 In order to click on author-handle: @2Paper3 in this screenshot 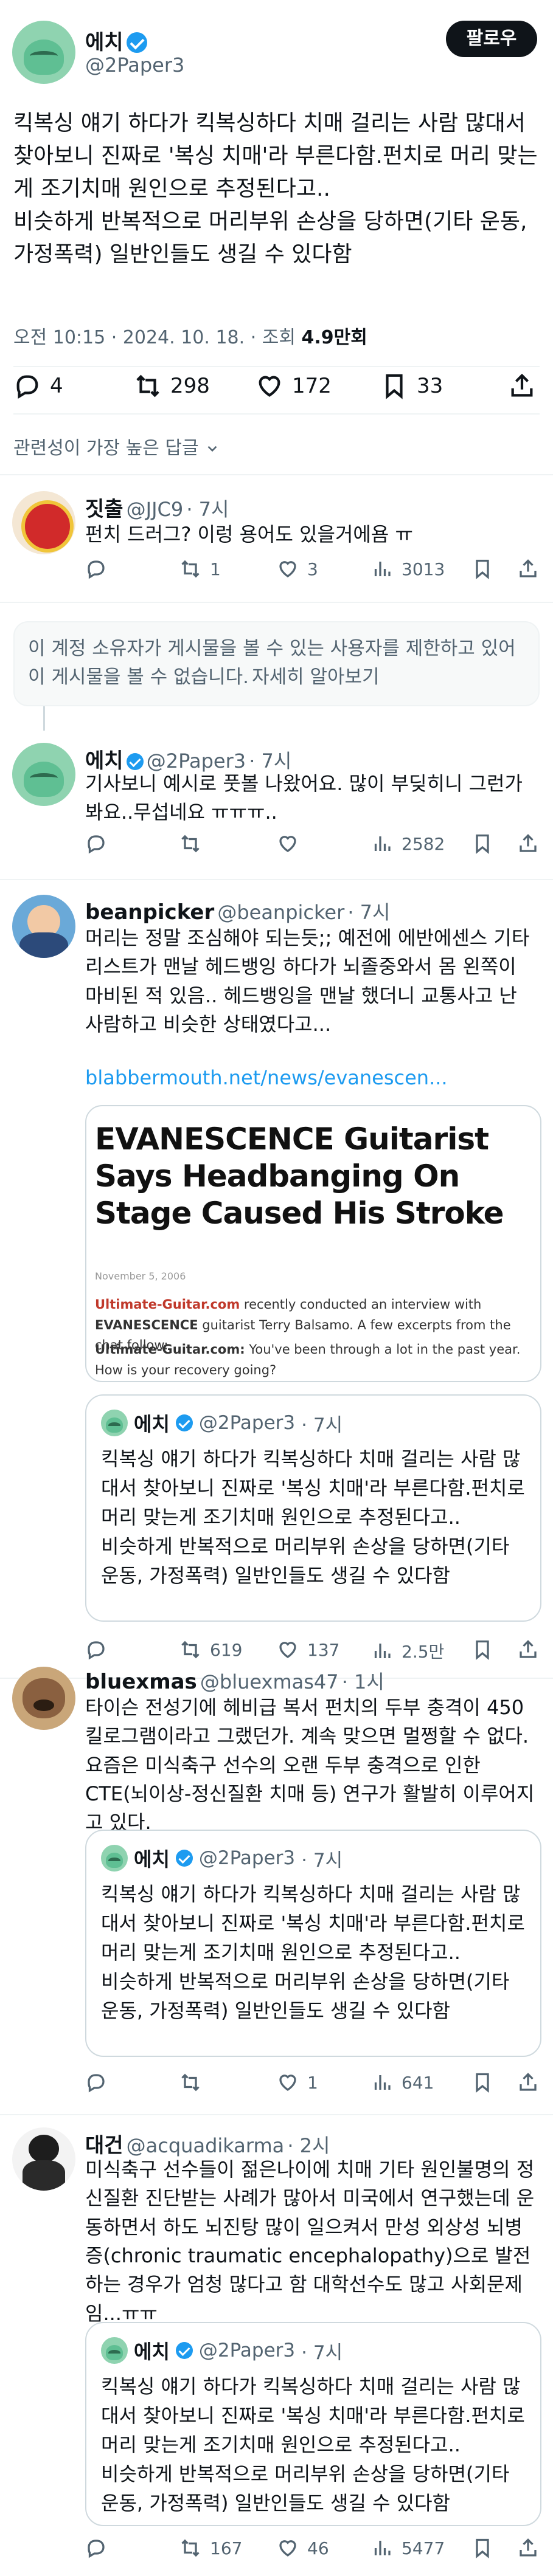, I will do `click(134, 65)`.